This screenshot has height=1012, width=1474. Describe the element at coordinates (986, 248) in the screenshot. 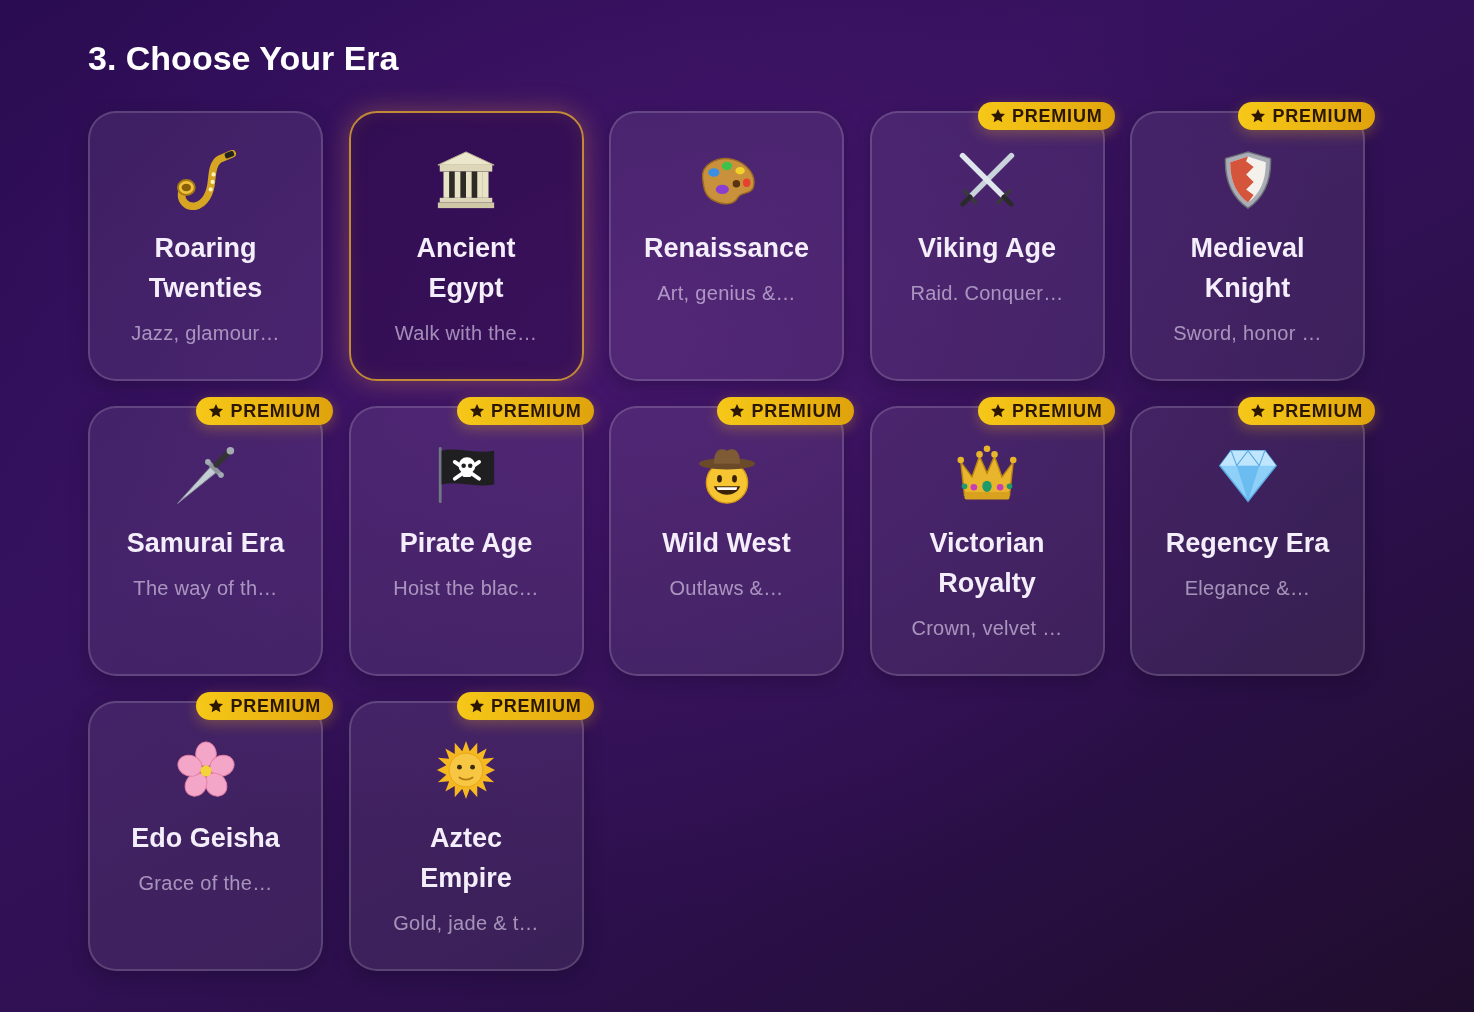

I see `era-title: Viking Age` at that location.